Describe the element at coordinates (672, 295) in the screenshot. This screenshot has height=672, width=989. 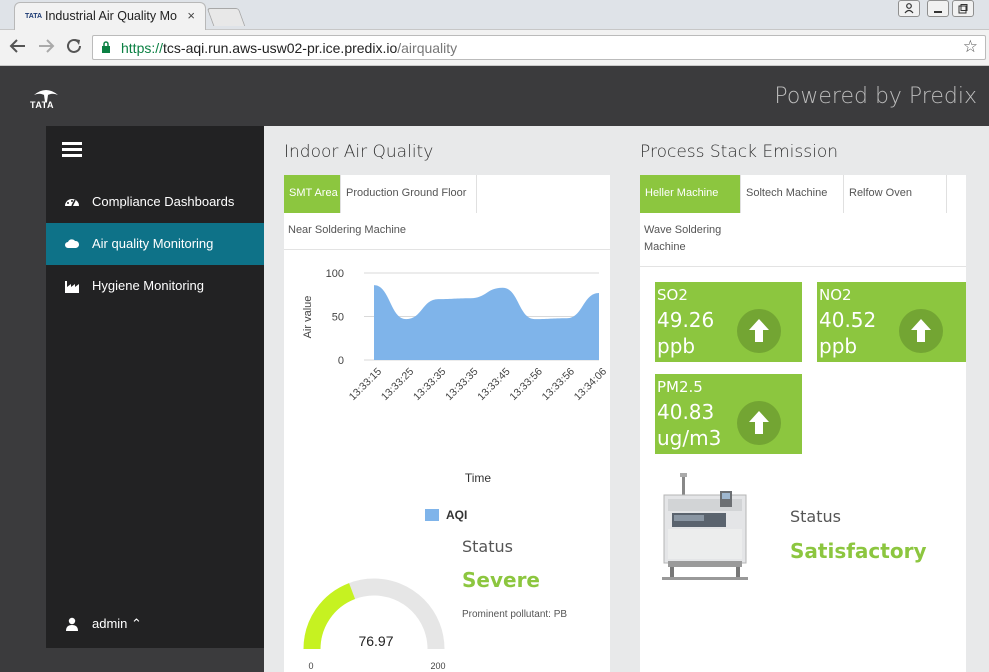
I see `tile-name: SO2` at that location.